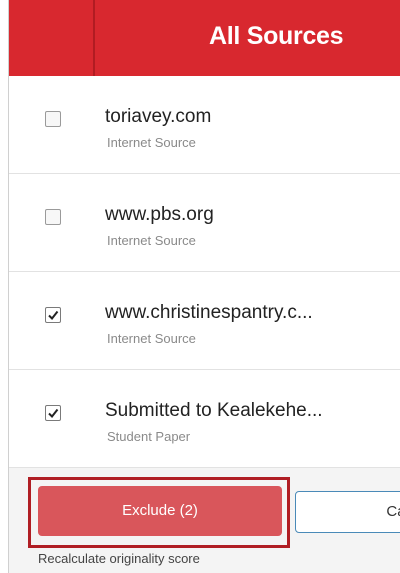 The width and height of the screenshot is (400, 573). Describe the element at coordinates (159, 214) in the screenshot. I see `source-name: www.pbs.org` at that location.